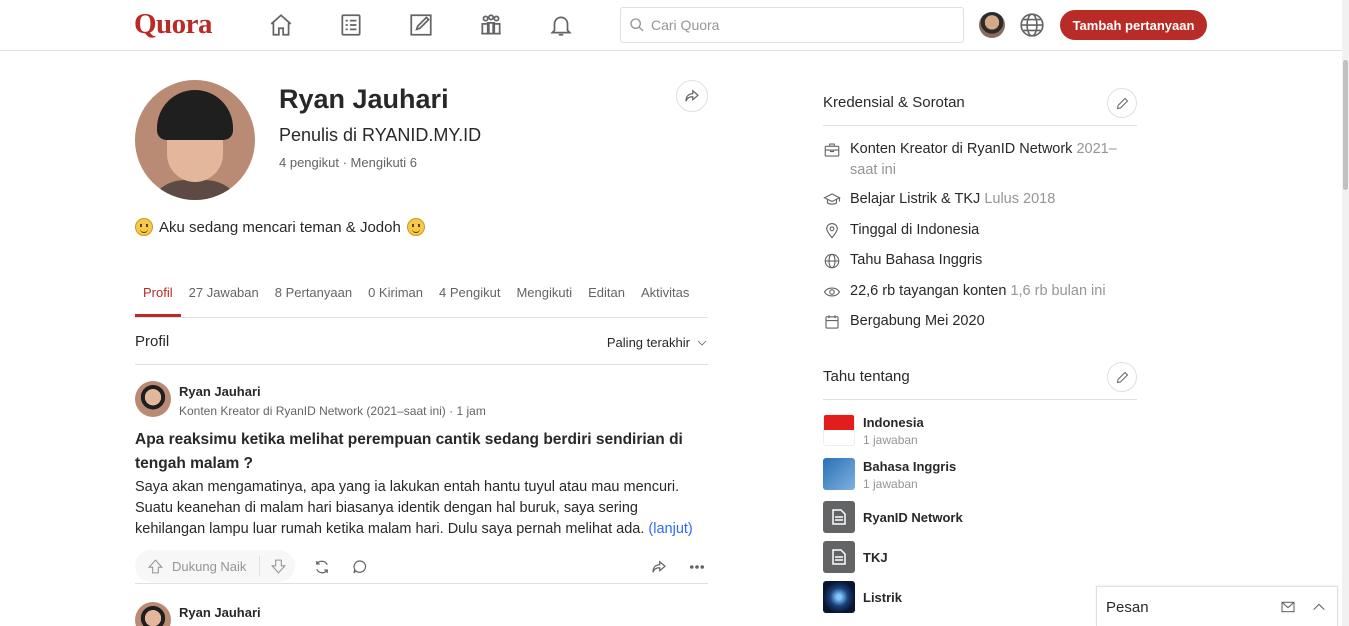 This screenshot has height=626, width=1349. Describe the element at coordinates (875, 557) in the screenshot. I see `topic-name: TKJ` at that location.